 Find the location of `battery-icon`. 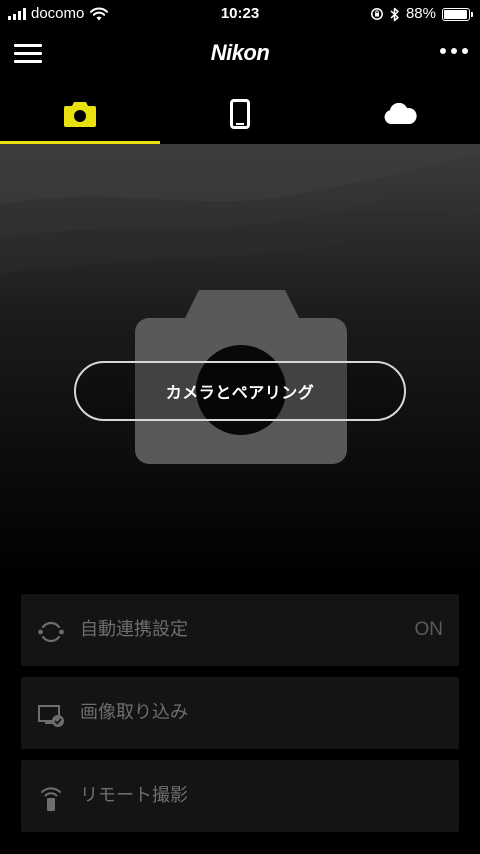

battery-icon is located at coordinates (457, 14).